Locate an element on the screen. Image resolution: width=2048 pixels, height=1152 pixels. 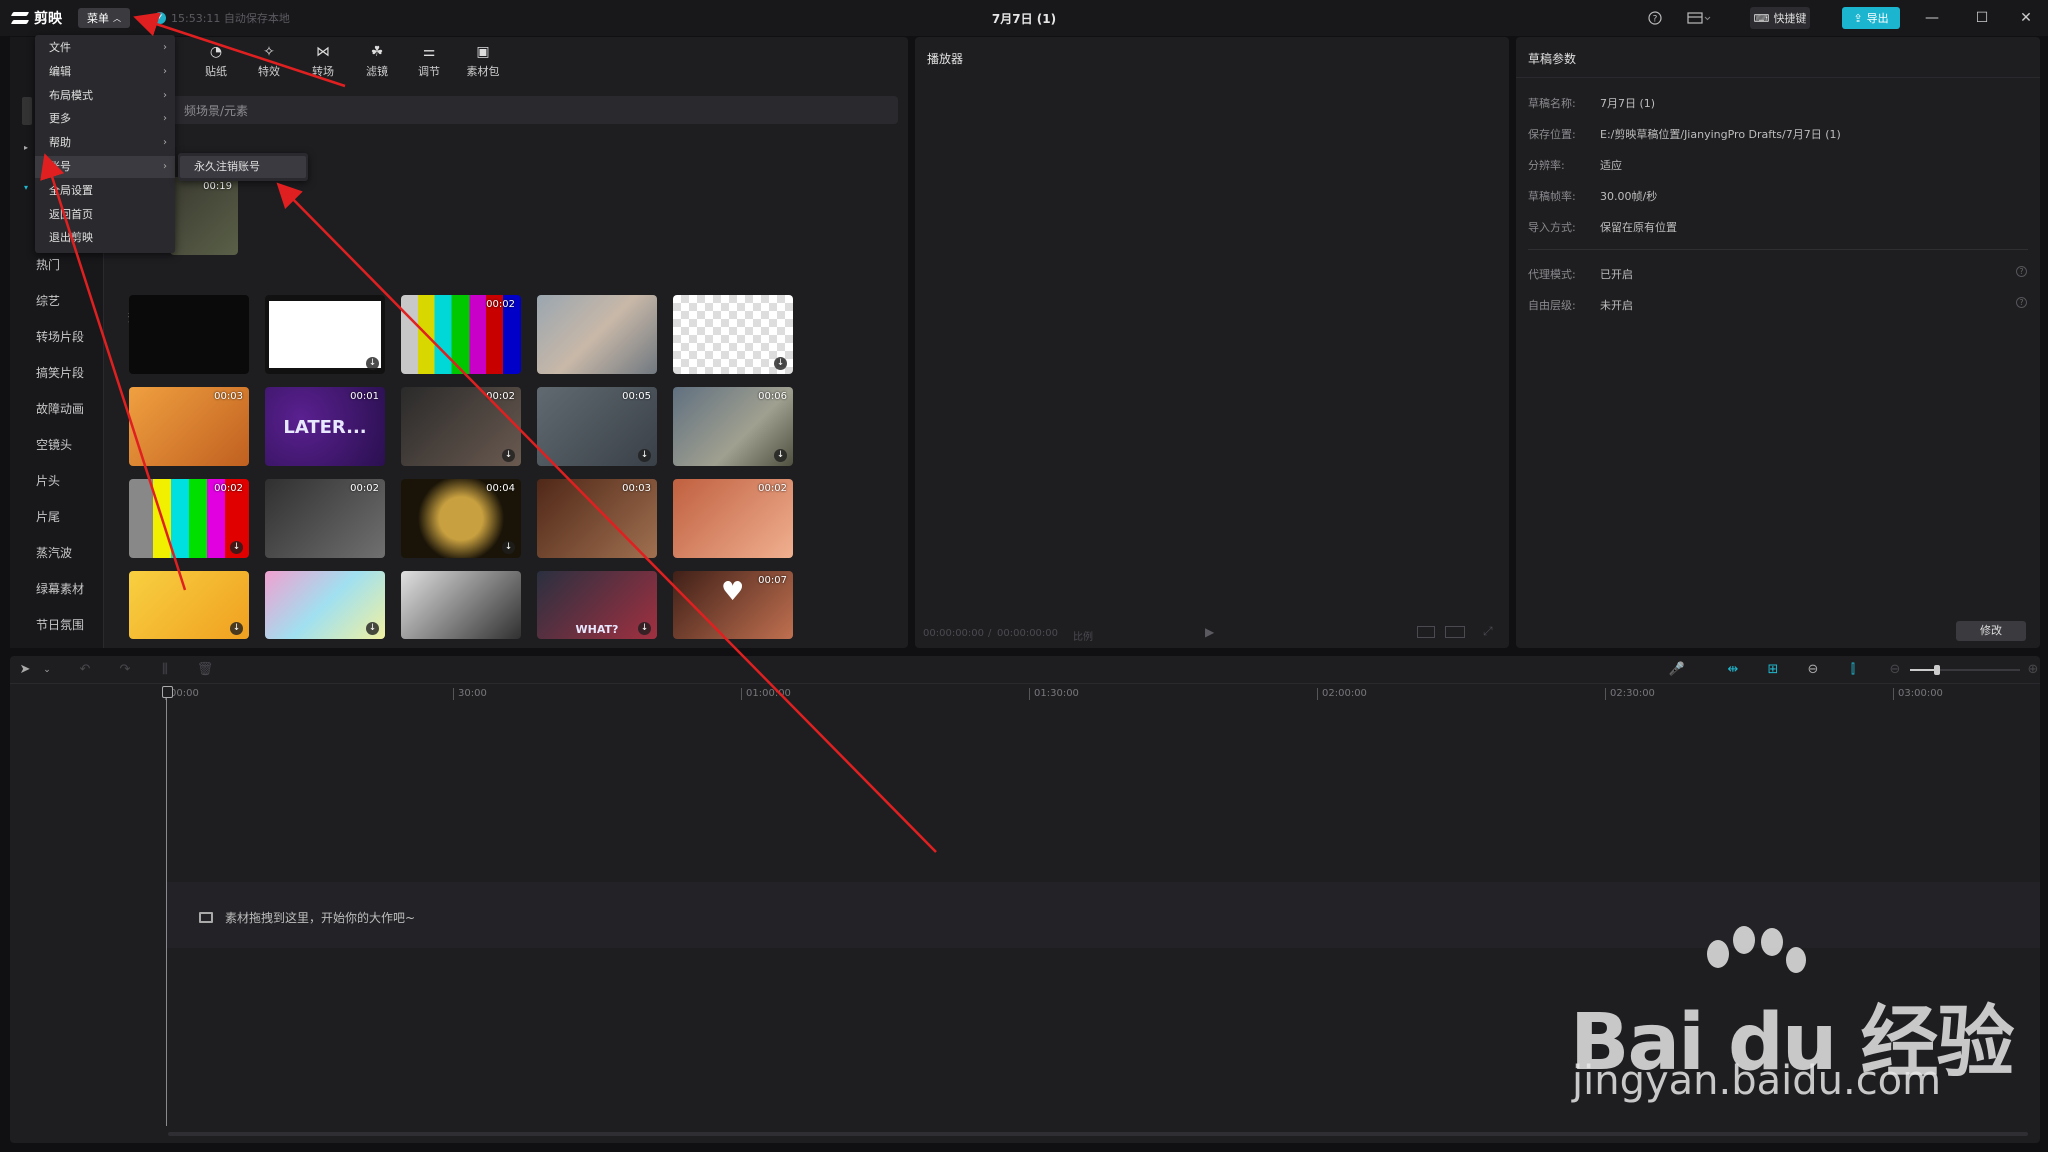
toolbar-tab: ✧ 特效 is located at coordinates (269, 59).